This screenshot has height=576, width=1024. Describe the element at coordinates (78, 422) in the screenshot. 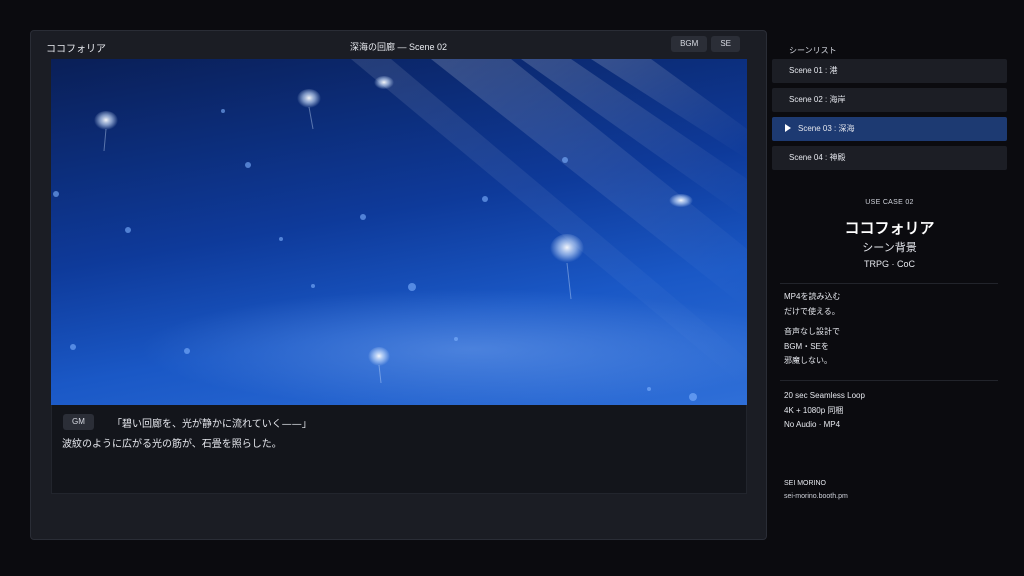

I see `speaker-tag: GM` at that location.